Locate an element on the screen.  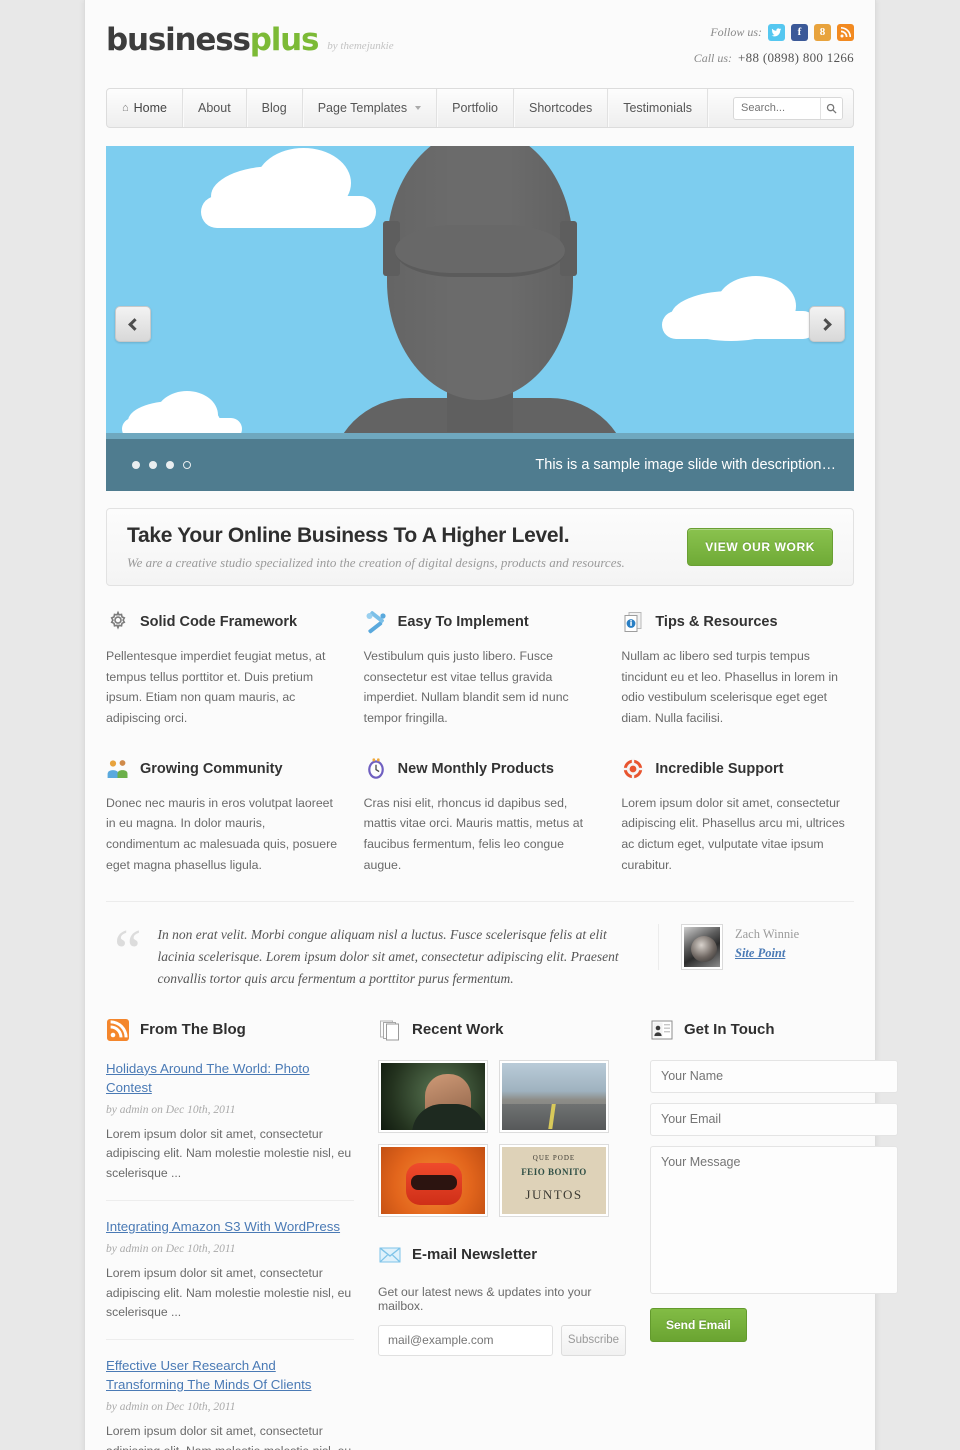
search-button is located at coordinates (831, 108).